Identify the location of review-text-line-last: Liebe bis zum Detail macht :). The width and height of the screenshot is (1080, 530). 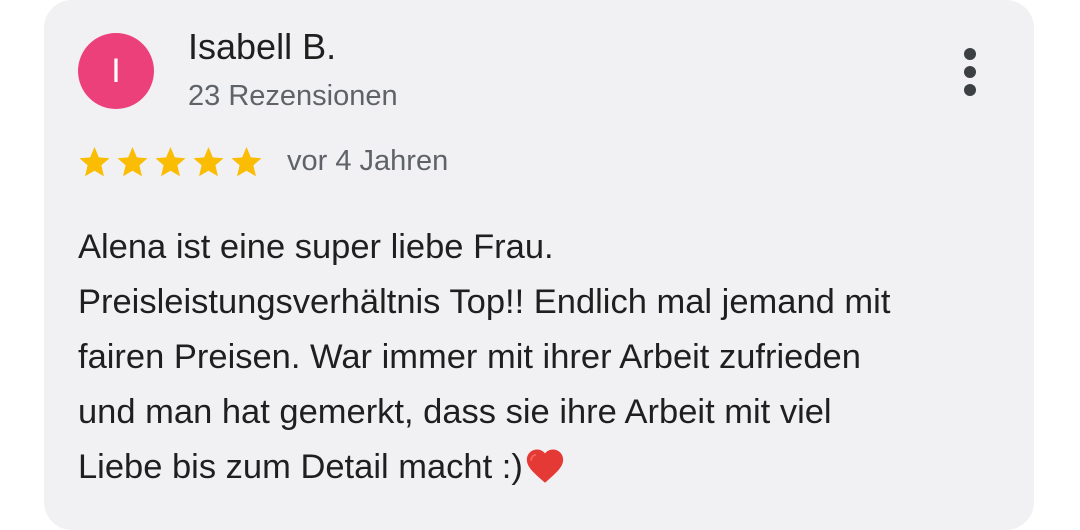
(548, 467).